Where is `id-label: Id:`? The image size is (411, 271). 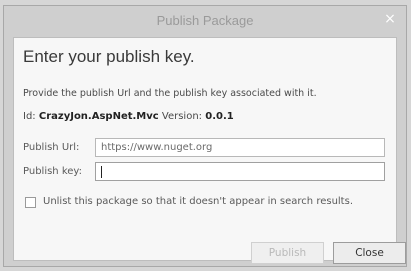
id-label: Id: is located at coordinates (29, 116).